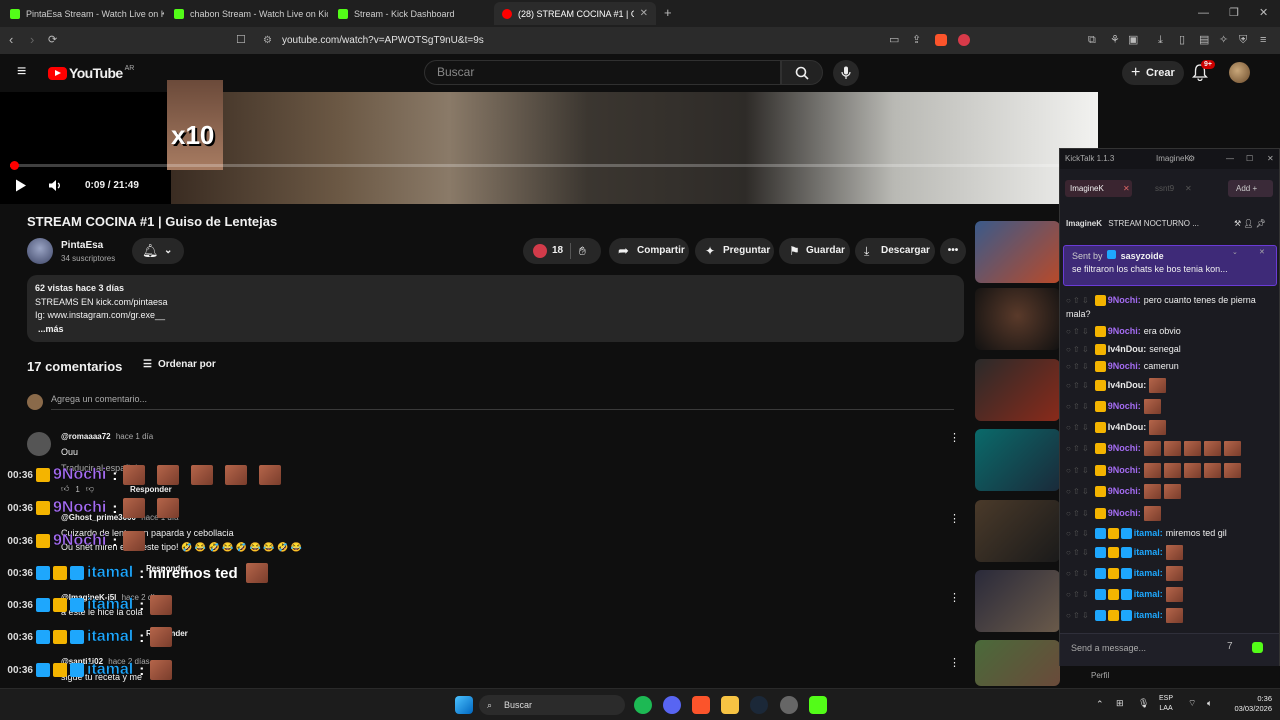 Image resolution: width=1280 pixels, height=720 pixels. I want to click on translate-icon: 7, so click(1230, 646).